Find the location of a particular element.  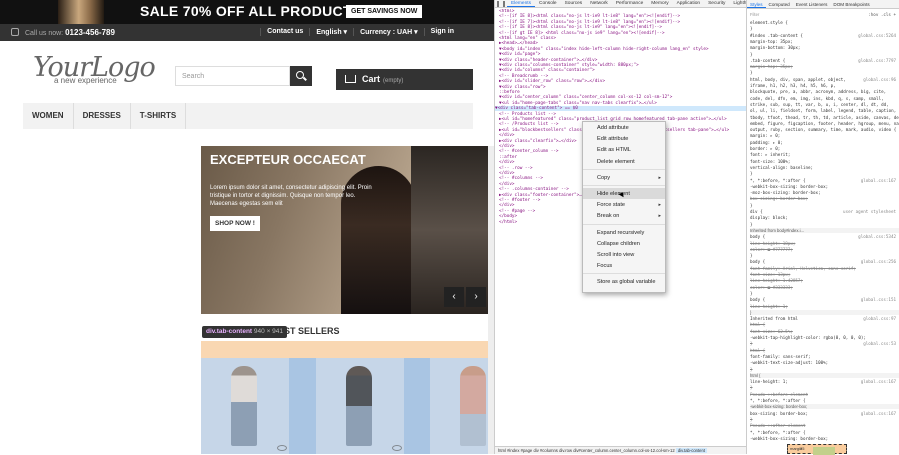

menu-item-break-on: Break on ▸ is located at coordinates (624, 215).